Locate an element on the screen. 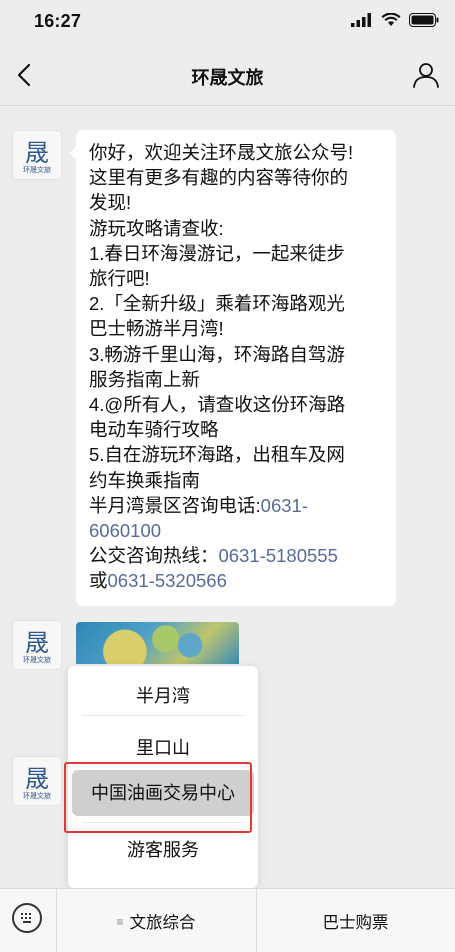 This screenshot has height=952, width=455. bus-phone-link-2: 0631-5320566 is located at coordinates (167, 580).